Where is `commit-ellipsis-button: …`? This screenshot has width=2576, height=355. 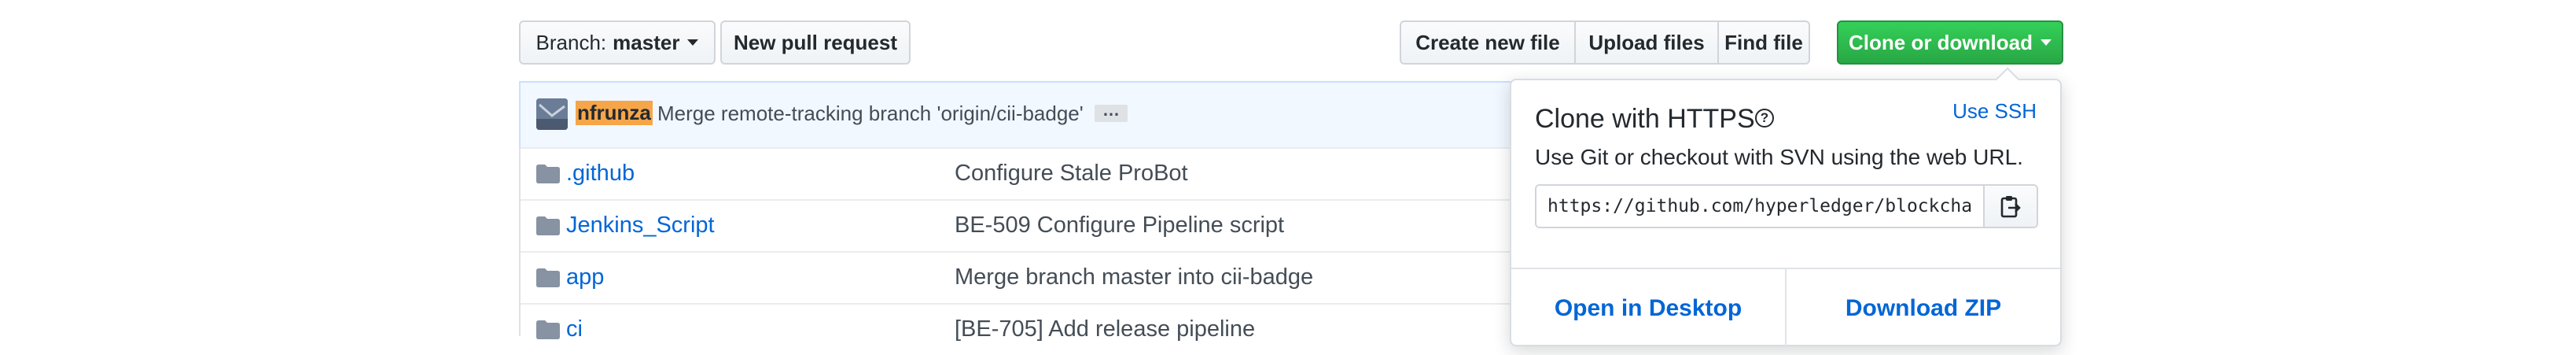
commit-ellipsis-button: … is located at coordinates (1111, 112).